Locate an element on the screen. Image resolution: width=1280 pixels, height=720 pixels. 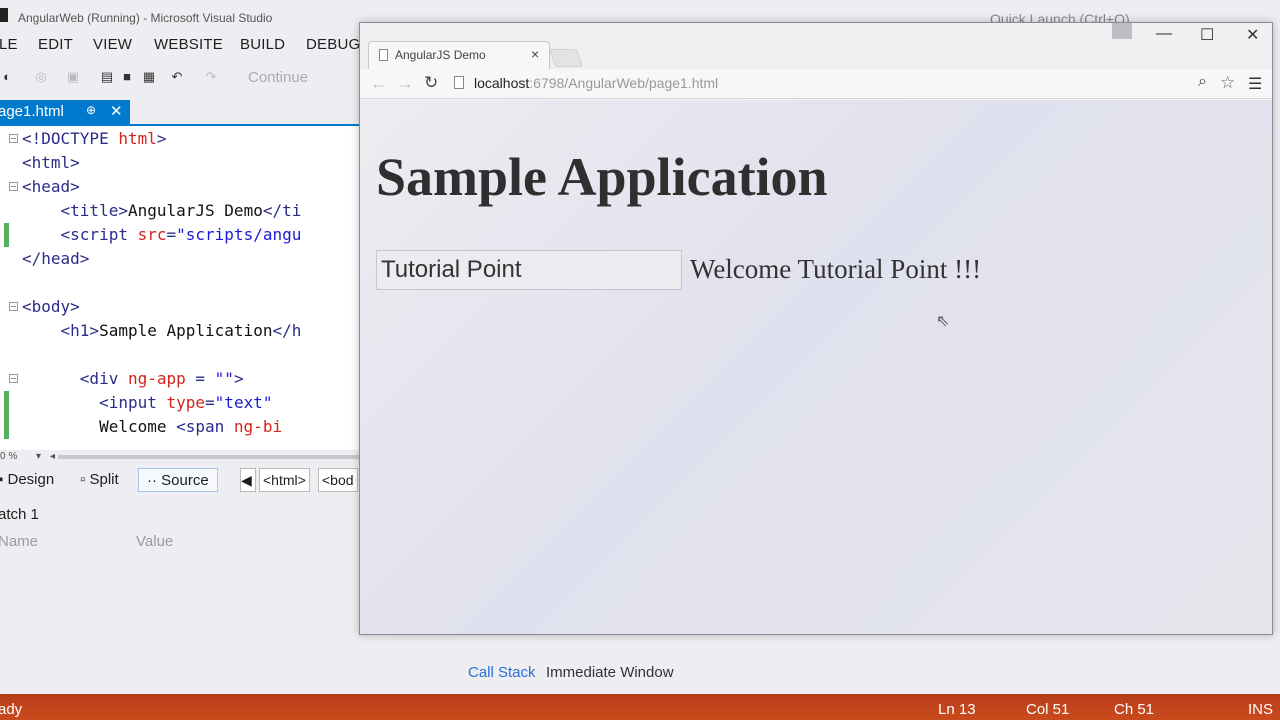
forward-nav-icon: ◎ is located at coordinates (41, 77).